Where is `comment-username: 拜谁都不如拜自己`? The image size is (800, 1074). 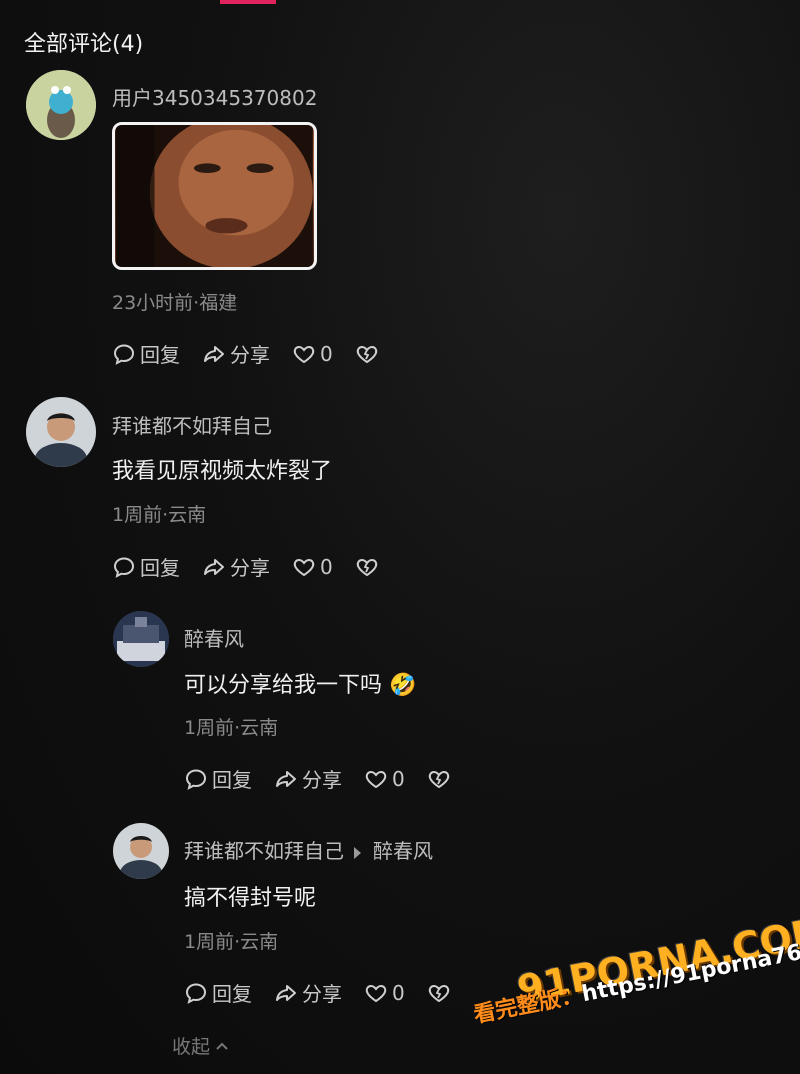
comment-username: 拜谁都不如拜自己 is located at coordinates (192, 424).